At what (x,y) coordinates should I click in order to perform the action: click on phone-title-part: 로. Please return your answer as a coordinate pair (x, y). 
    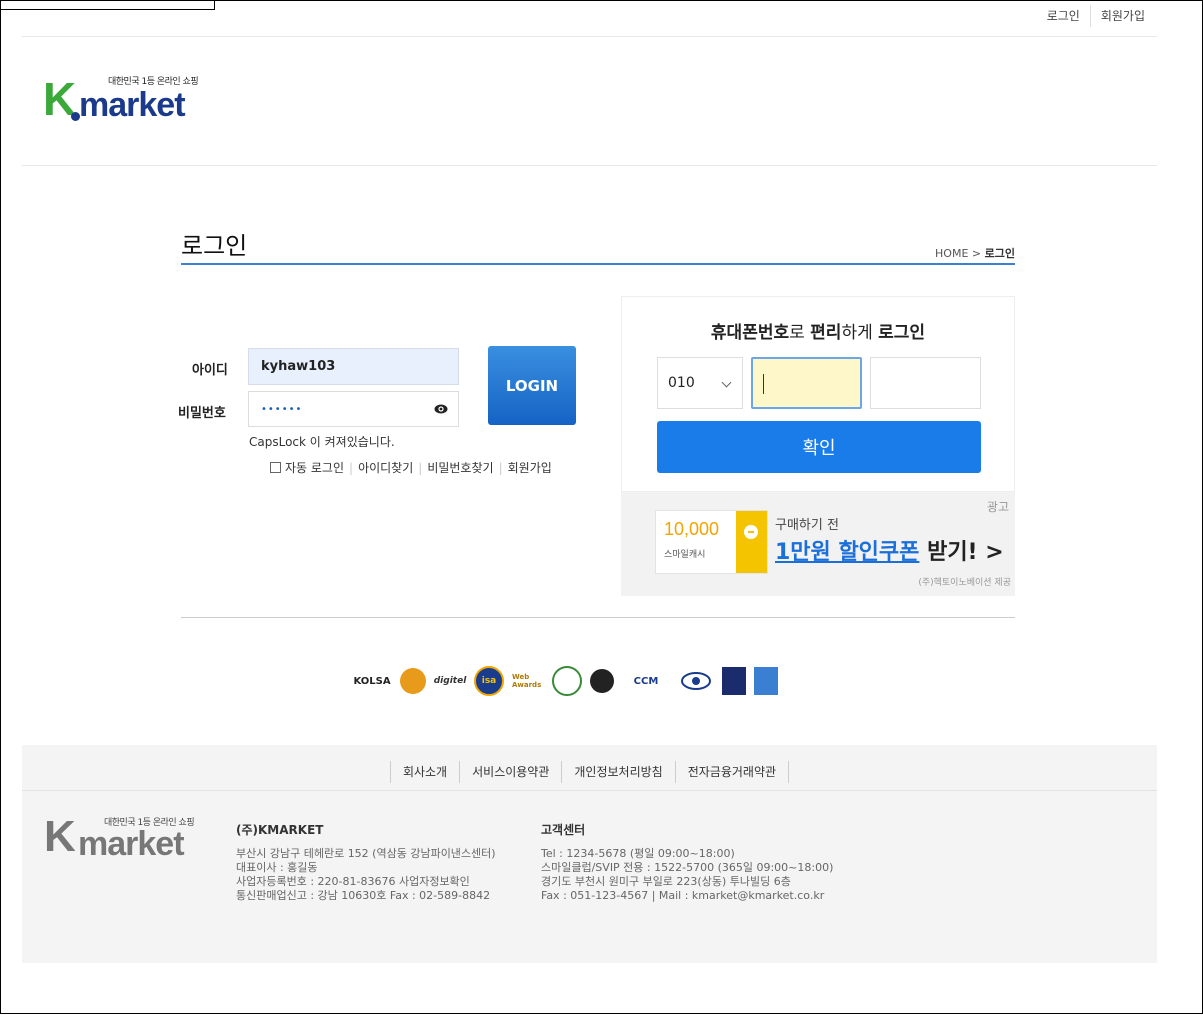
    Looking at the image, I should click on (800, 333).